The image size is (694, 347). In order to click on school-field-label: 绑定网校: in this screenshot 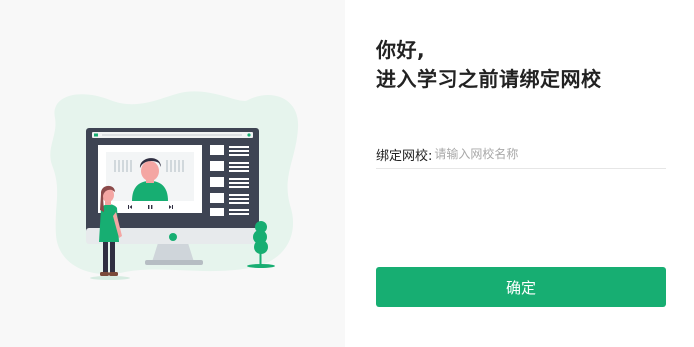, I will do `click(404, 156)`.